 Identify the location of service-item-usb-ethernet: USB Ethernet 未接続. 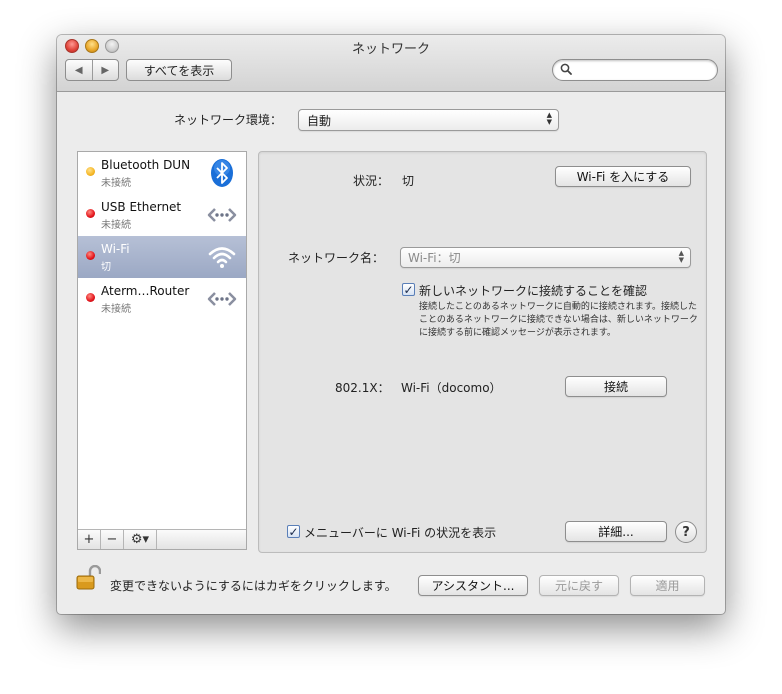
(162, 215).